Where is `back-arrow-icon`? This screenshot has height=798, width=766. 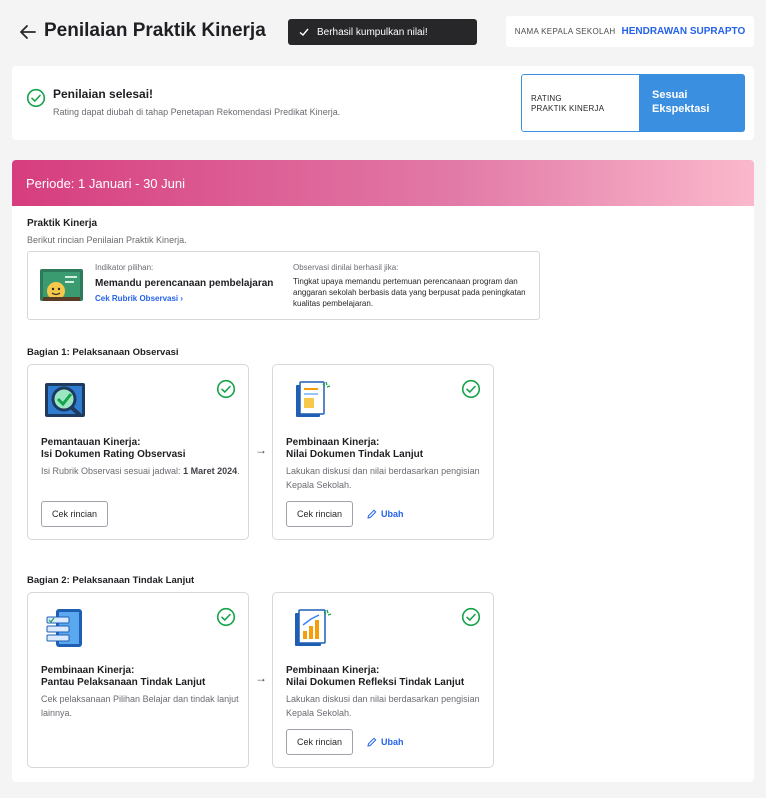 back-arrow-icon is located at coordinates (28, 32).